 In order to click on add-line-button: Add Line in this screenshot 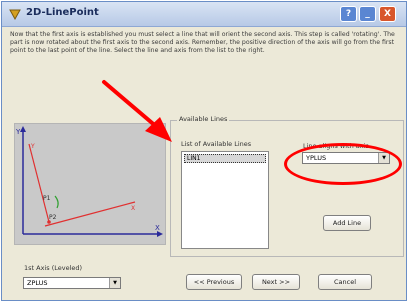, I will do `click(347, 223)`.